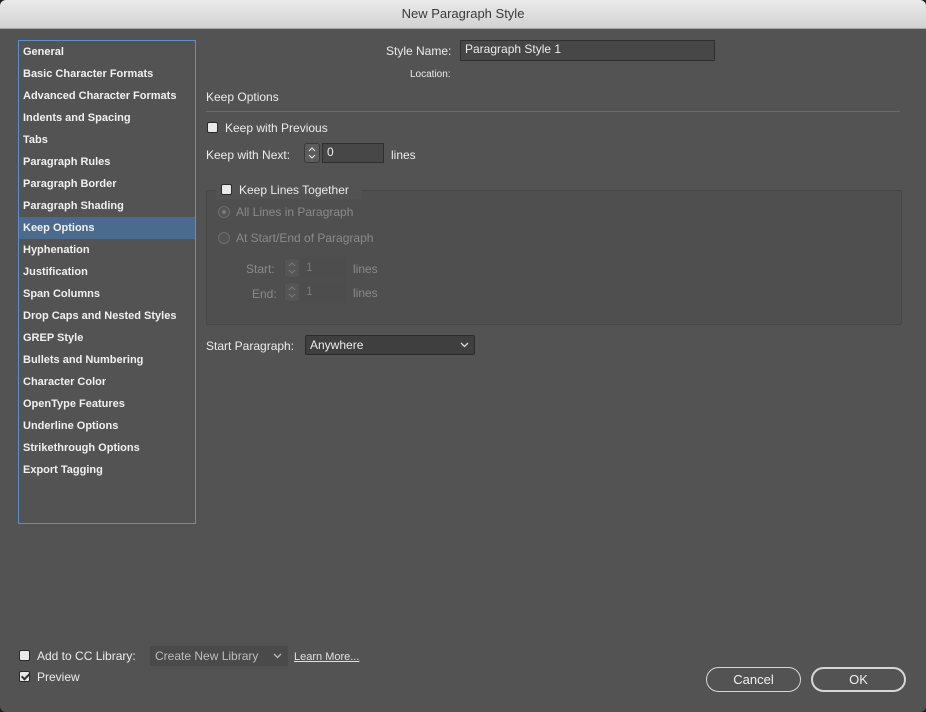 Image resolution: width=926 pixels, height=712 pixels. I want to click on sidebar-item-general: General, so click(107, 52).